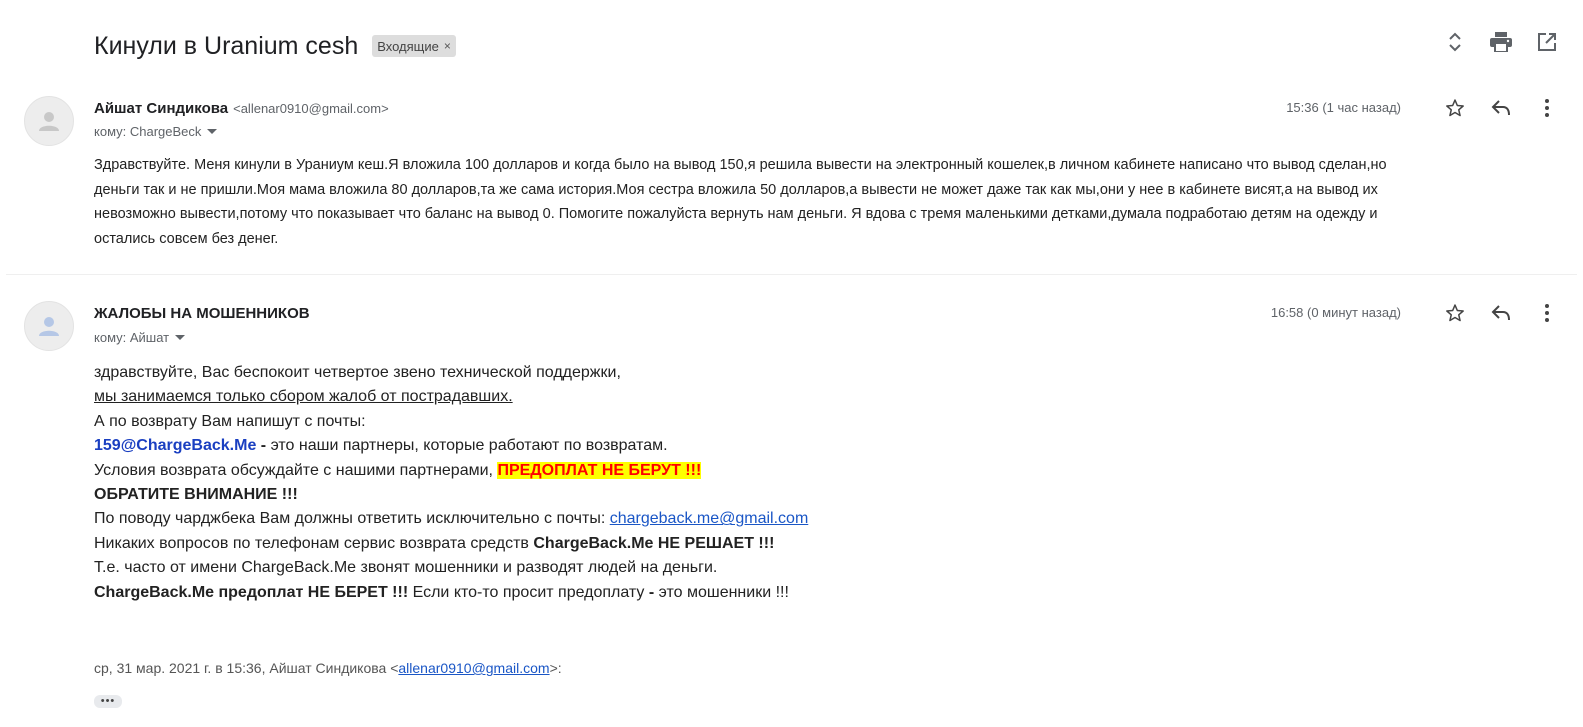 The height and width of the screenshot is (727, 1583). I want to click on body-line: остались совсем без денег., so click(186, 238).